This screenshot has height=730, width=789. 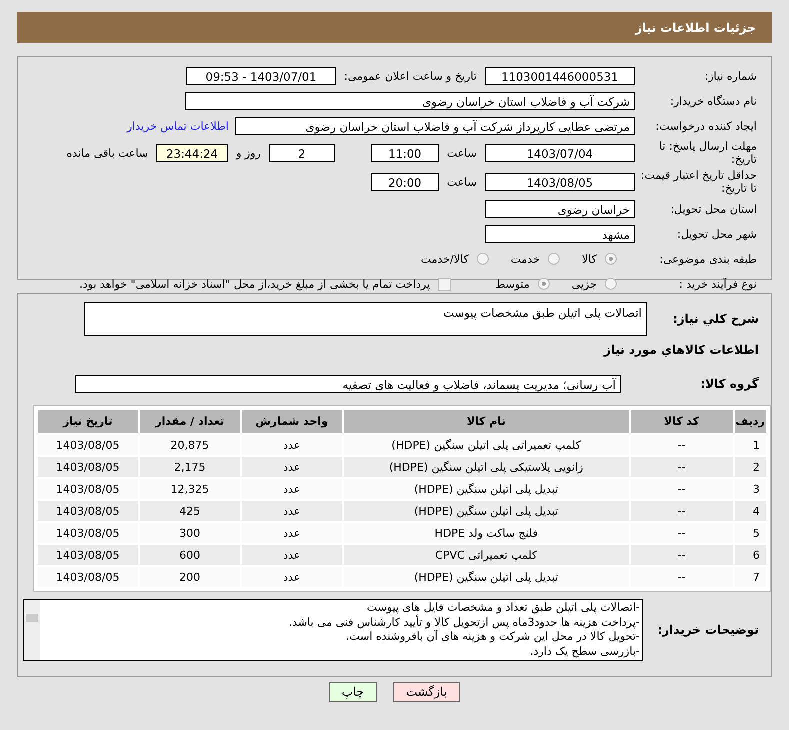 What do you see at coordinates (249, 153) in the screenshot?
I see `days-label: روز و` at bounding box center [249, 153].